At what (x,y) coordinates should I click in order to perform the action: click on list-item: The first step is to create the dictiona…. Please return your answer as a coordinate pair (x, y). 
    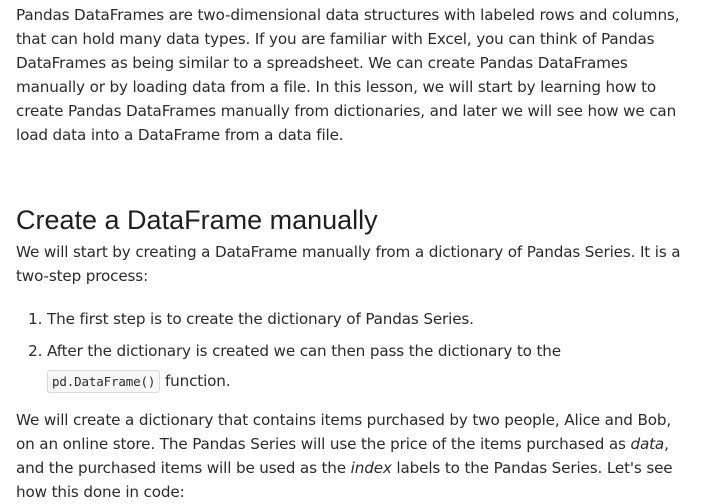
    Looking at the image, I should click on (370, 319).